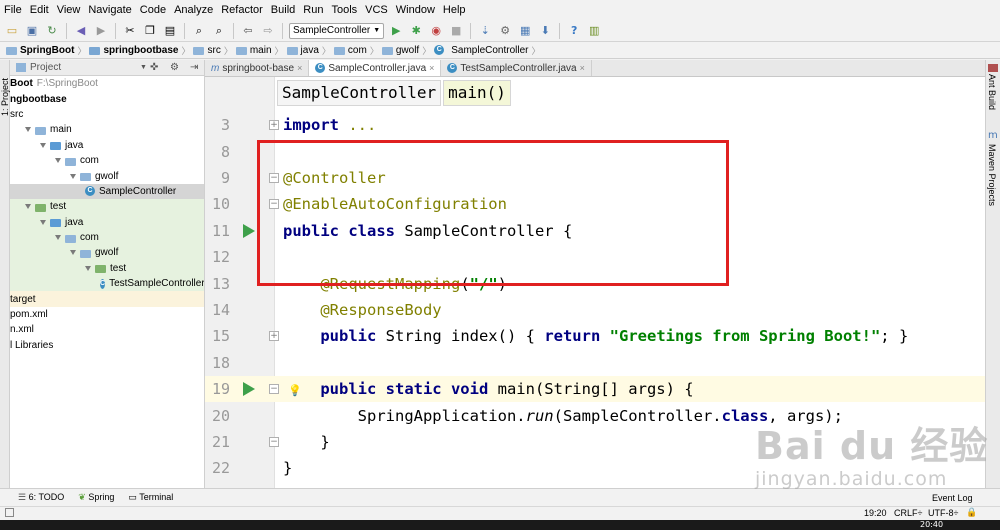  What do you see at coordinates (416, 31) in the screenshot?
I see `debug-icon: ✱` at bounding box center [416, 31].